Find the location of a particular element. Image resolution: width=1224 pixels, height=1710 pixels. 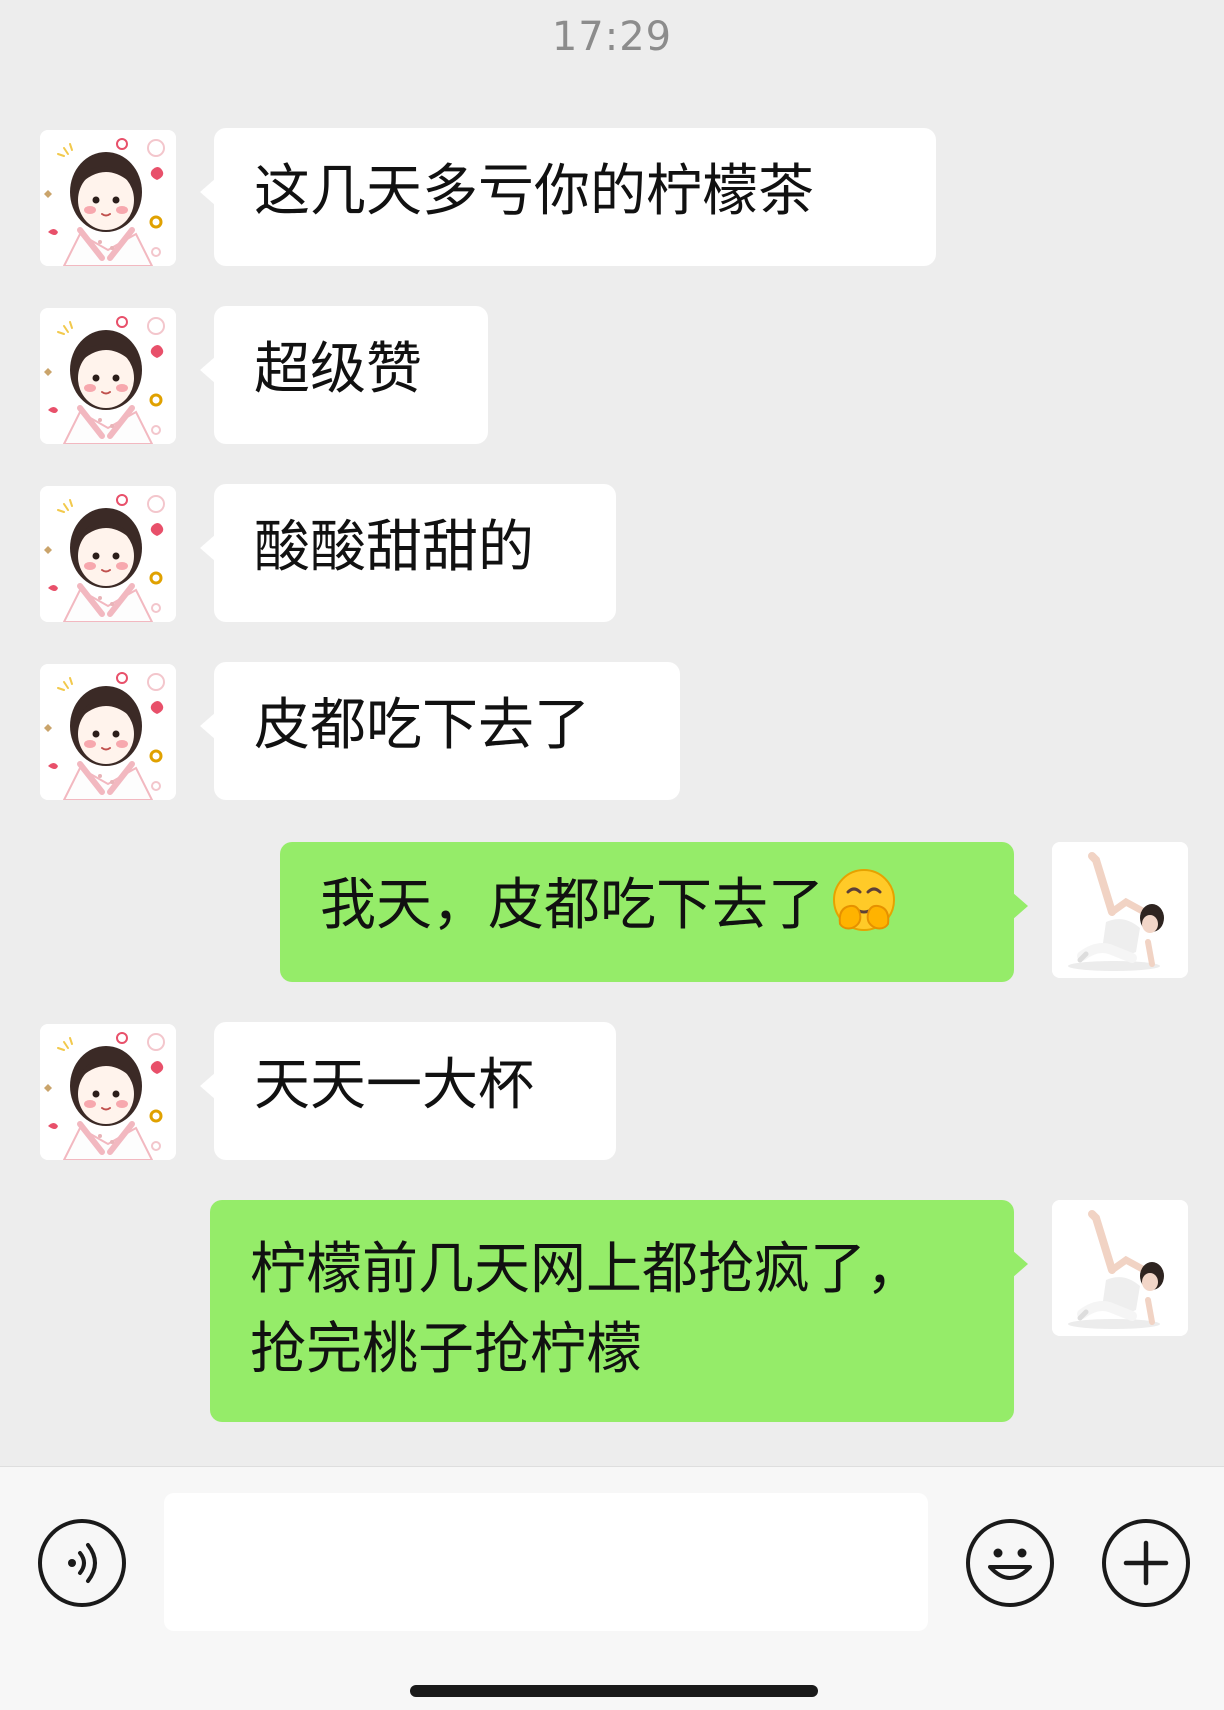

message-row: 柠檬前几天网上都抢疯了， 抢完桃子抢柠檬 is located at coordinates (612, 1312).